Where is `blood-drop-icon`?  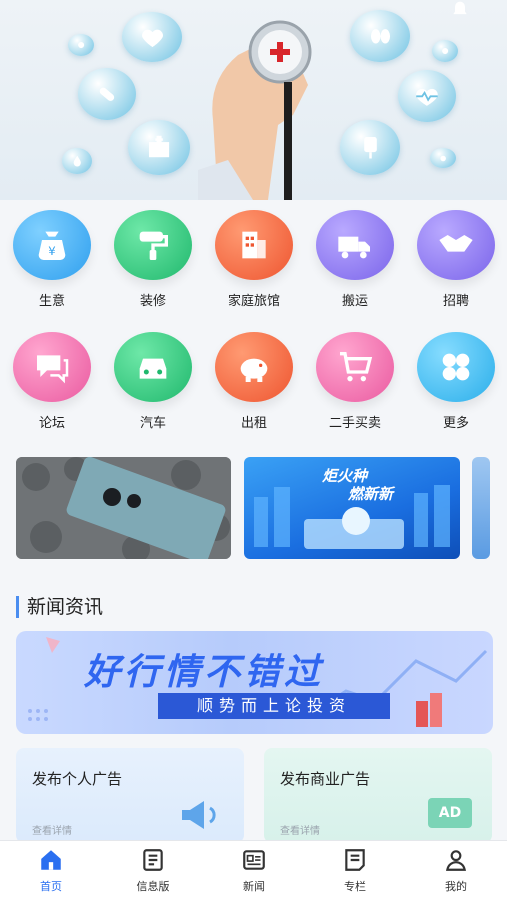 blood-drop-icon is located at coordinates (77, 161).